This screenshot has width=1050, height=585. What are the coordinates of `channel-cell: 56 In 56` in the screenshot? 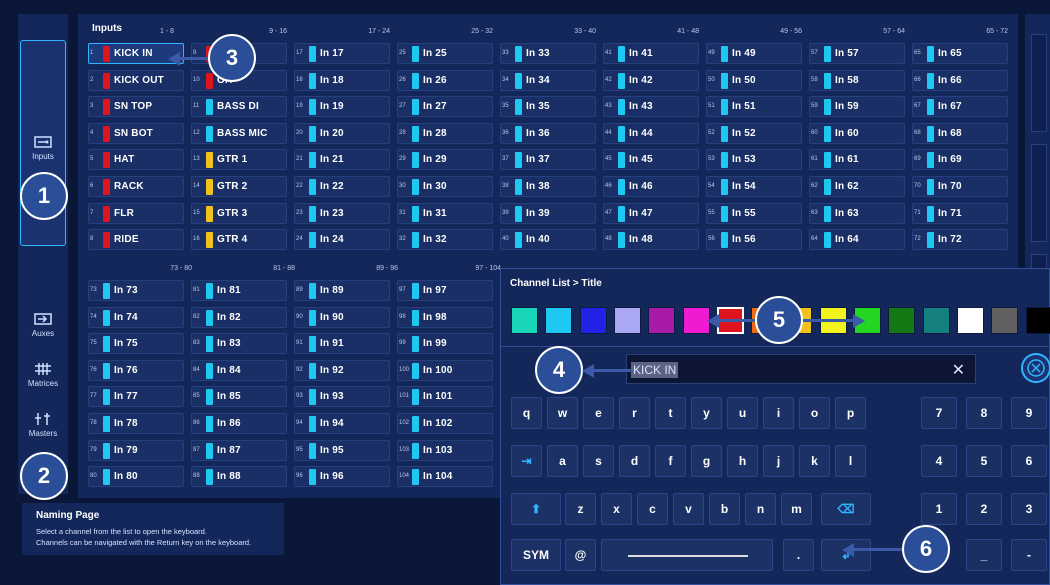 It's located at (754, 240).